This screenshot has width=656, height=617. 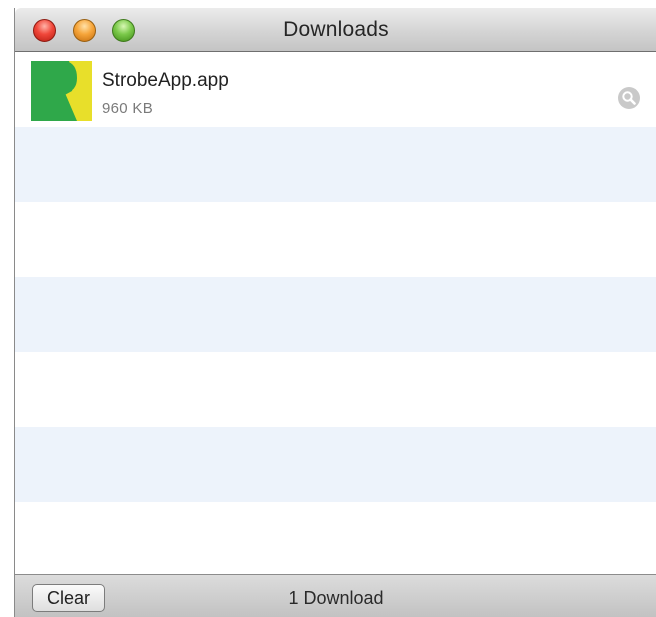 What do you see at coordinates (165, 80) in the screenshot?
I see `download-filename: StrobeApp.app` at bounding box center [165, 80].